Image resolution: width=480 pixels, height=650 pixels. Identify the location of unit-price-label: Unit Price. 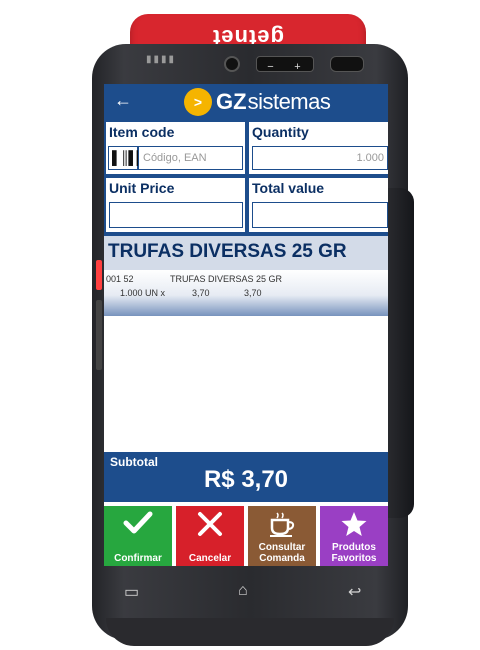
(142, 188).